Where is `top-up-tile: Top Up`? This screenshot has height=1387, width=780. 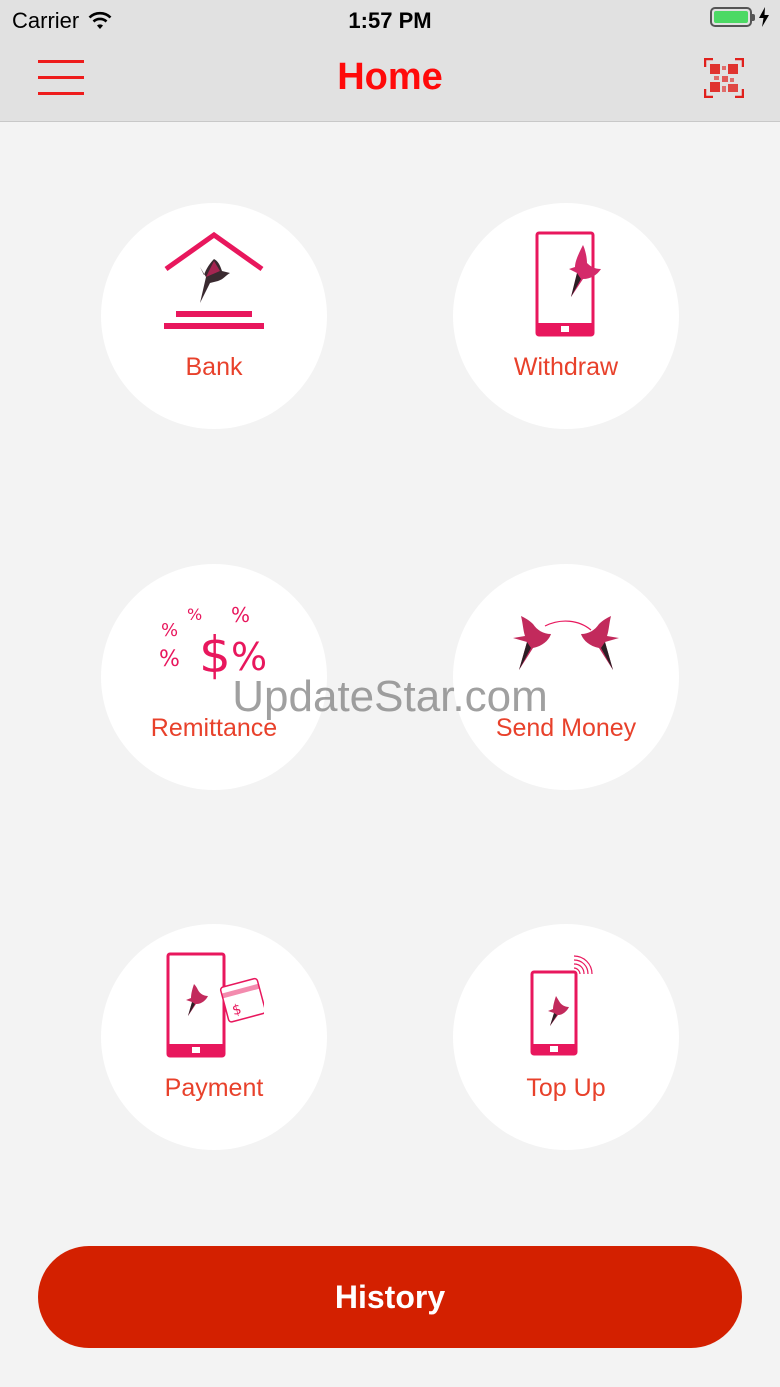 top-up-tile: Top Up is located at coordinates (566, 1037).